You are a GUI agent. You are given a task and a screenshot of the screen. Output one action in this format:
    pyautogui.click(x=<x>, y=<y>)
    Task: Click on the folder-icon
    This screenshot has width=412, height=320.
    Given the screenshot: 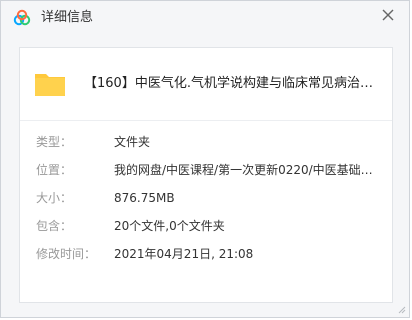 What is the action you would take?
    pyautogui.click(x=50, y=85)
    